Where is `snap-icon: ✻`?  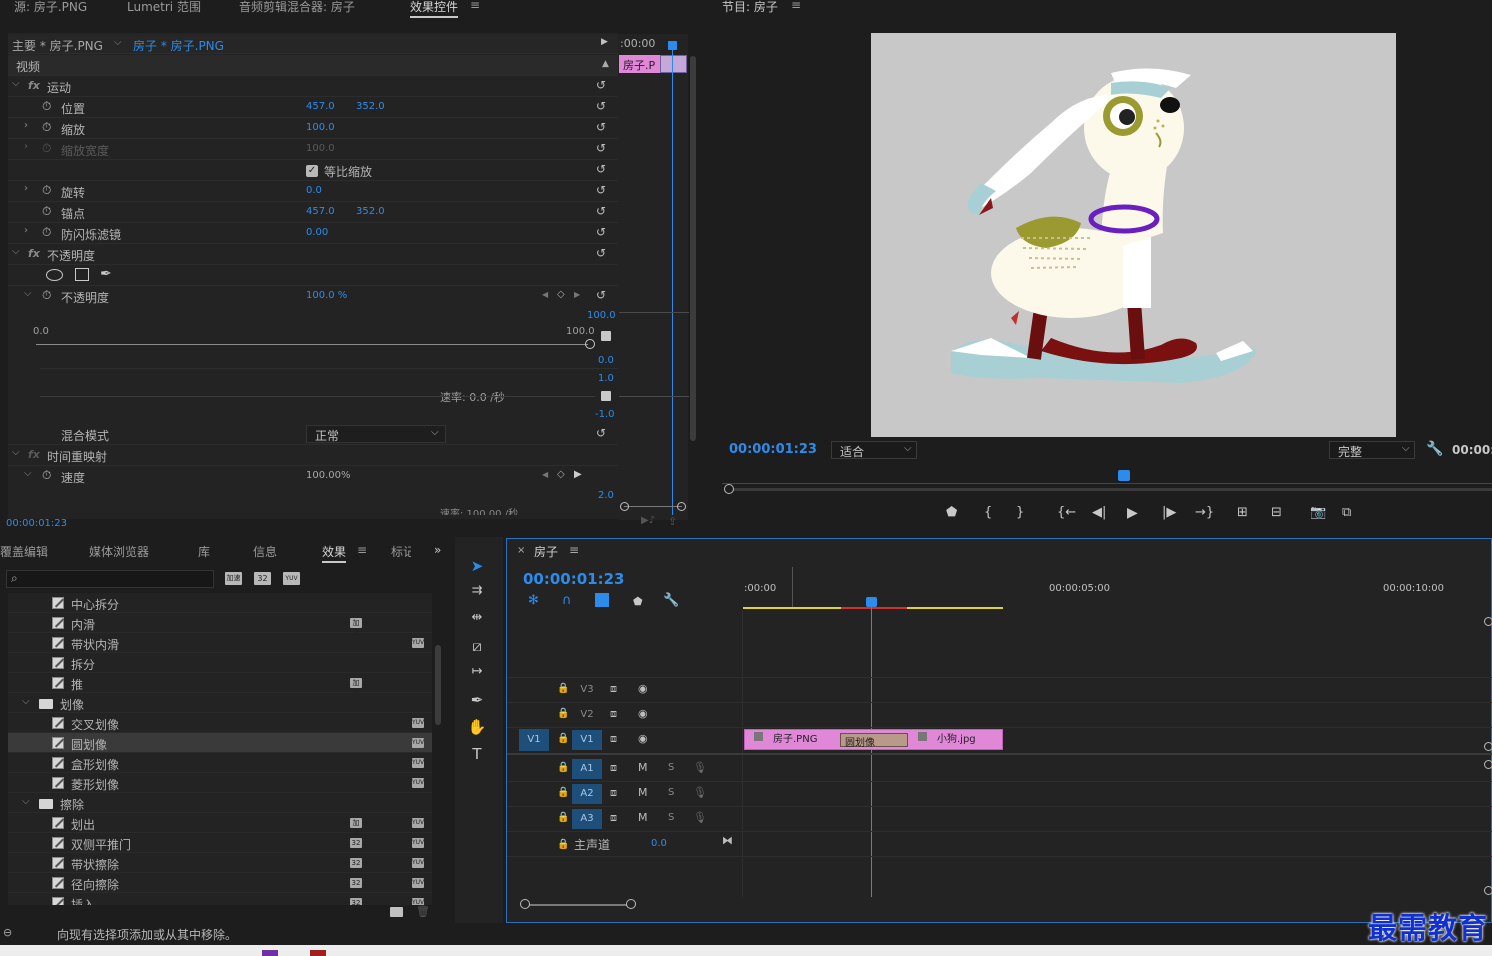
snap-icon: ✻ is located at coordinates (533, 600).